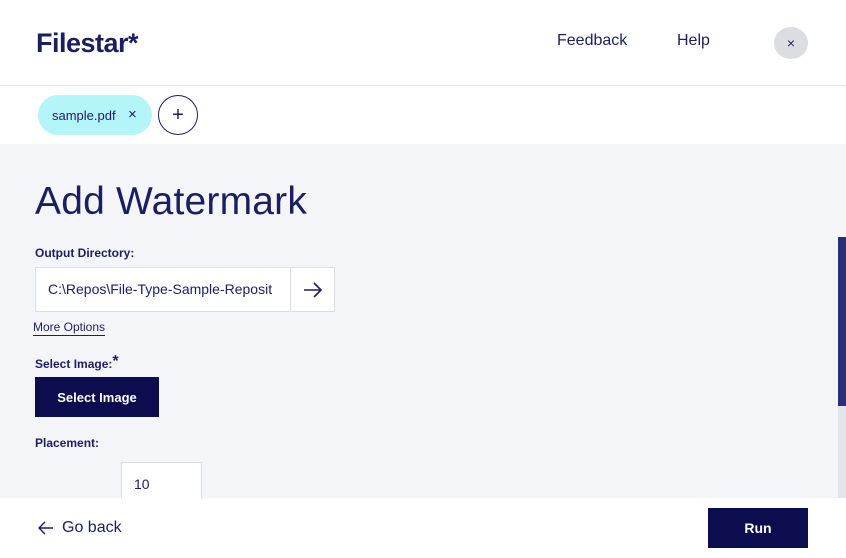 The width and height of the screenshot is (846, 558). I want to click on select-image-button: Select Image, so click(97, 397).